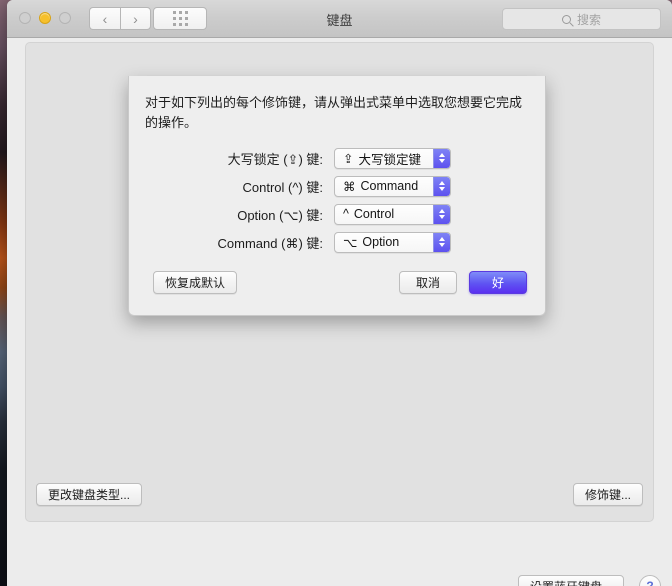 The height and width of the screenshot is (586, 672). What do you see at coordinates (498, 282) in the screenshot?
I see `ok-button: 好` at bounding box center [498, 282].